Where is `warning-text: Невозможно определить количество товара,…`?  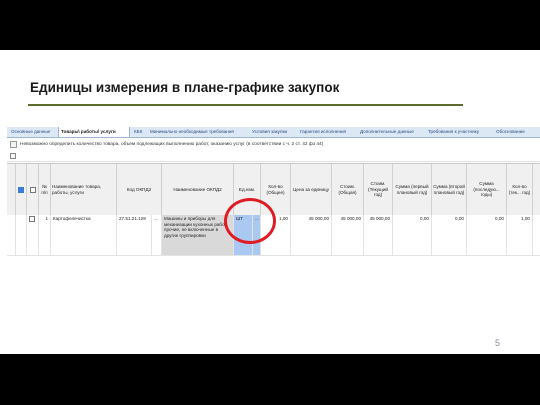 warning-text: Невозможно определить количество товара,… is located at coordinates (172, 144).